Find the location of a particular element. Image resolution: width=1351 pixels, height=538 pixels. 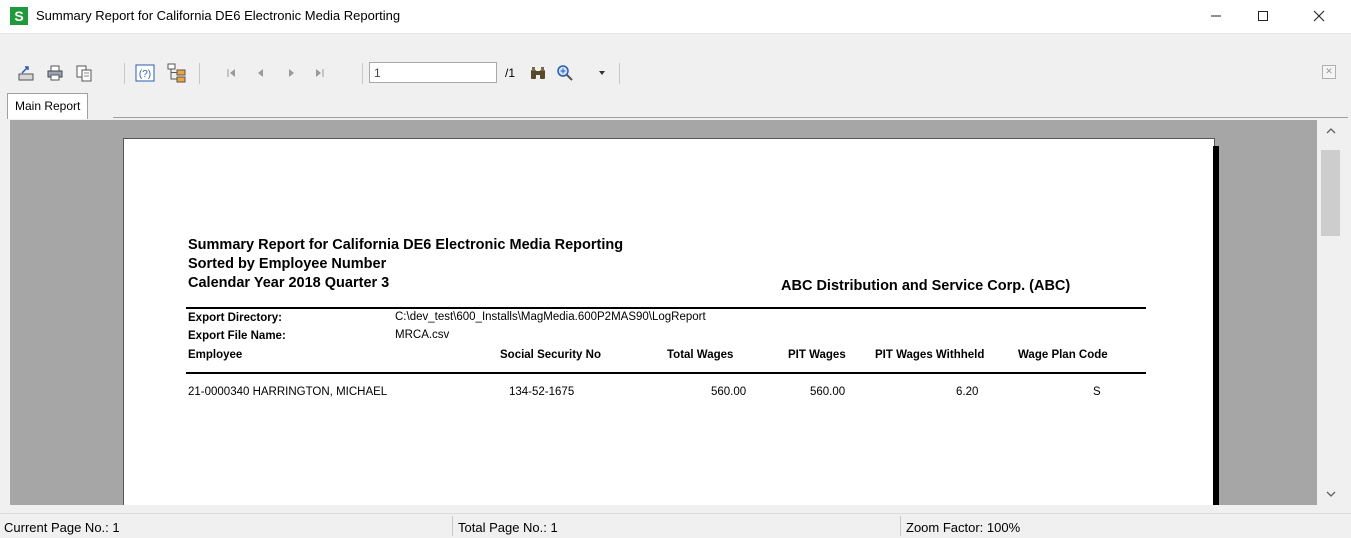

company-name: ABC Distribution and Service Corp. (ABC) is located at coordinates (926, 286).